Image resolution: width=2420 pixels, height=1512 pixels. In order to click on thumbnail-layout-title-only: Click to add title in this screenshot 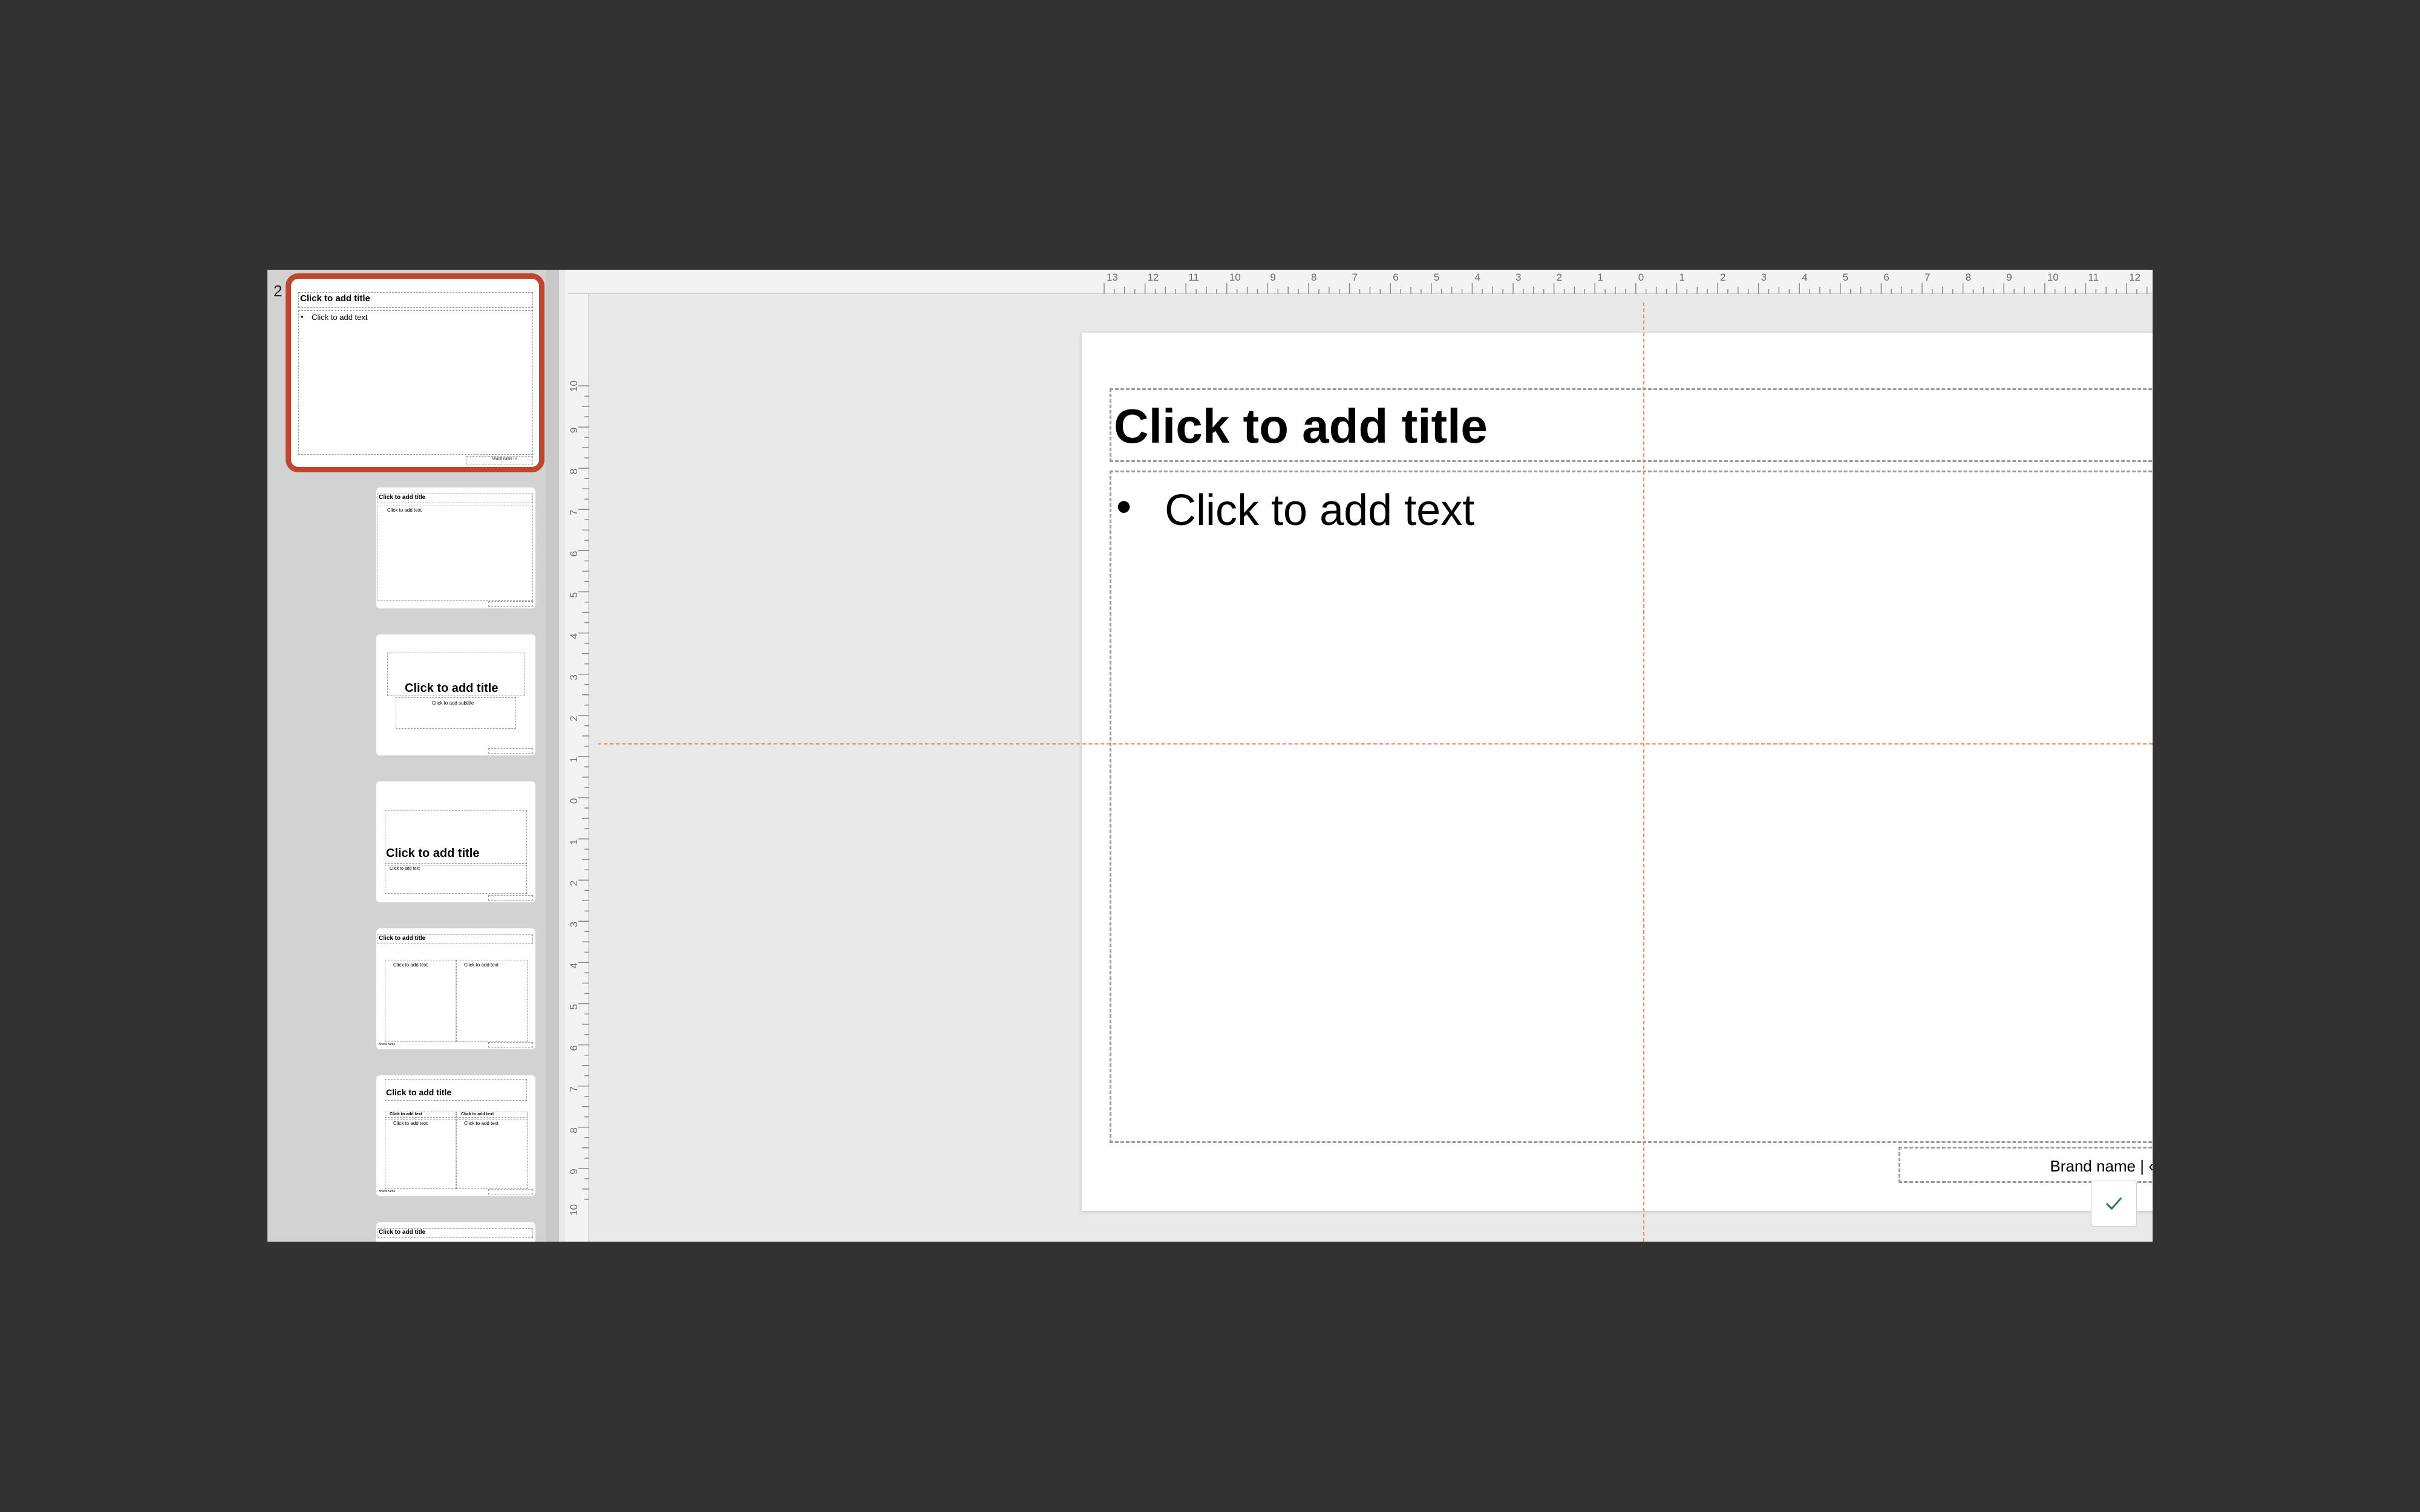, I will do `click(455, 1232)`.